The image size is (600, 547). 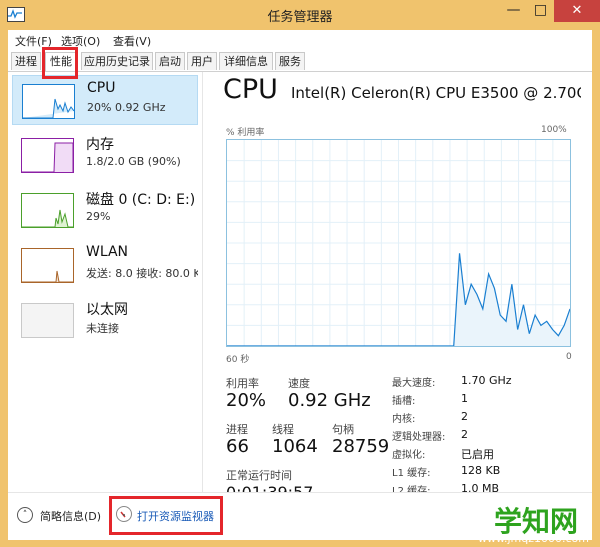 What do you see at coordinates (47, 155) in the screenshot?
I see `memory-thumbnail-graph` at bounding box center [47, 155].